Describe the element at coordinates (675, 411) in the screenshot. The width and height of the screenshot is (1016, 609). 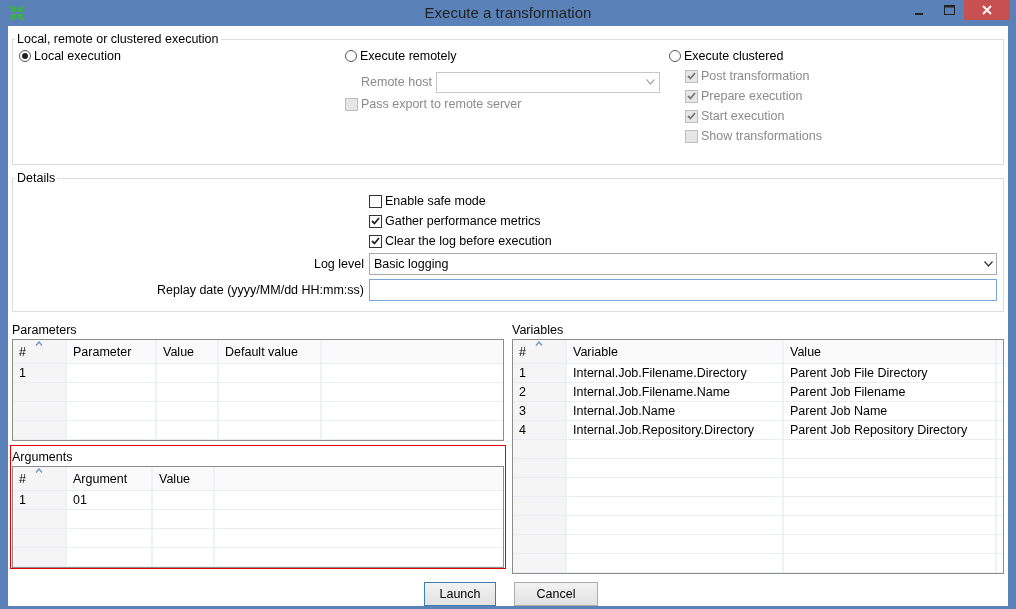
I see `table-cell: Internal.Job.Name` at that location.